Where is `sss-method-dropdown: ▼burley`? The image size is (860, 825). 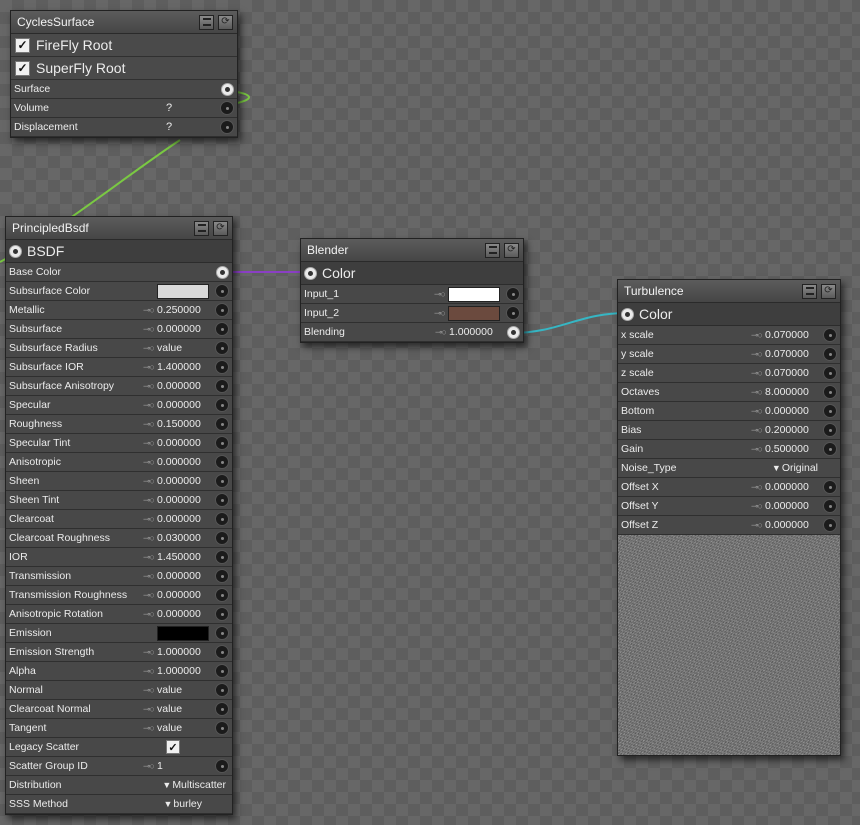
sss-method-dropdown: ▼burley is located at coordinates (182, 804).